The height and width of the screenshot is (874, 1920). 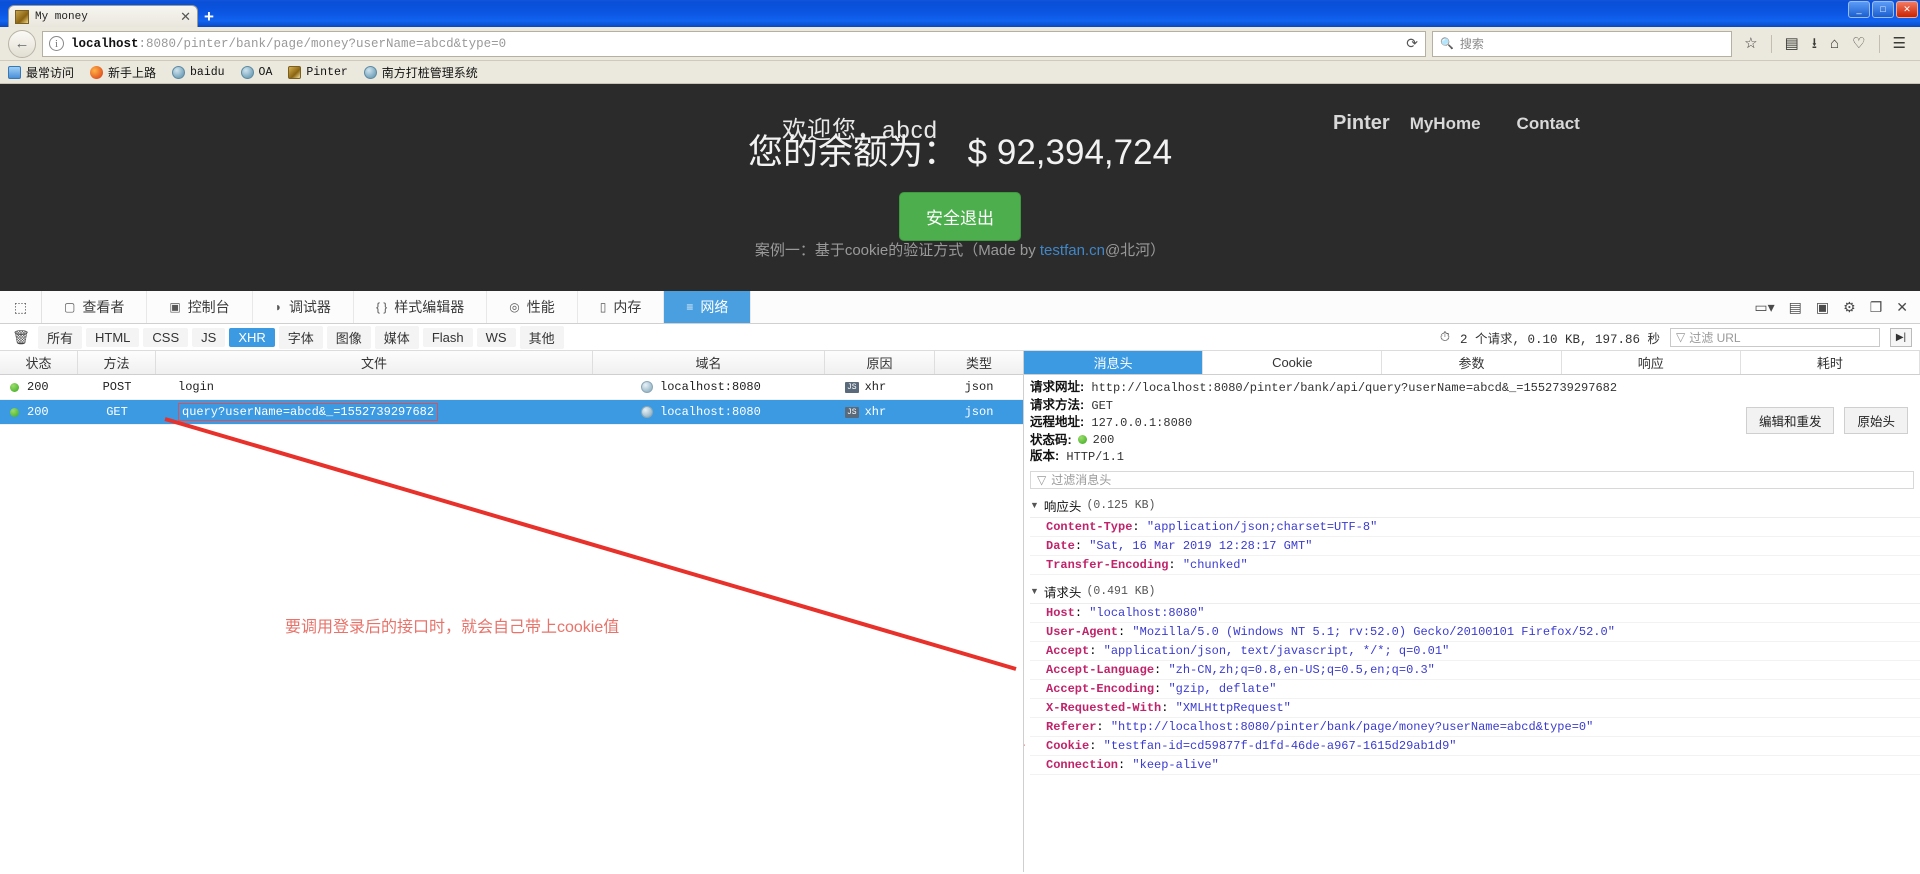 What do you see at coordinates (1472, 479) in the screenshot?
I see `filter-headers-input: ▽ 过滤消息头` at bounding box center [1472, 479].